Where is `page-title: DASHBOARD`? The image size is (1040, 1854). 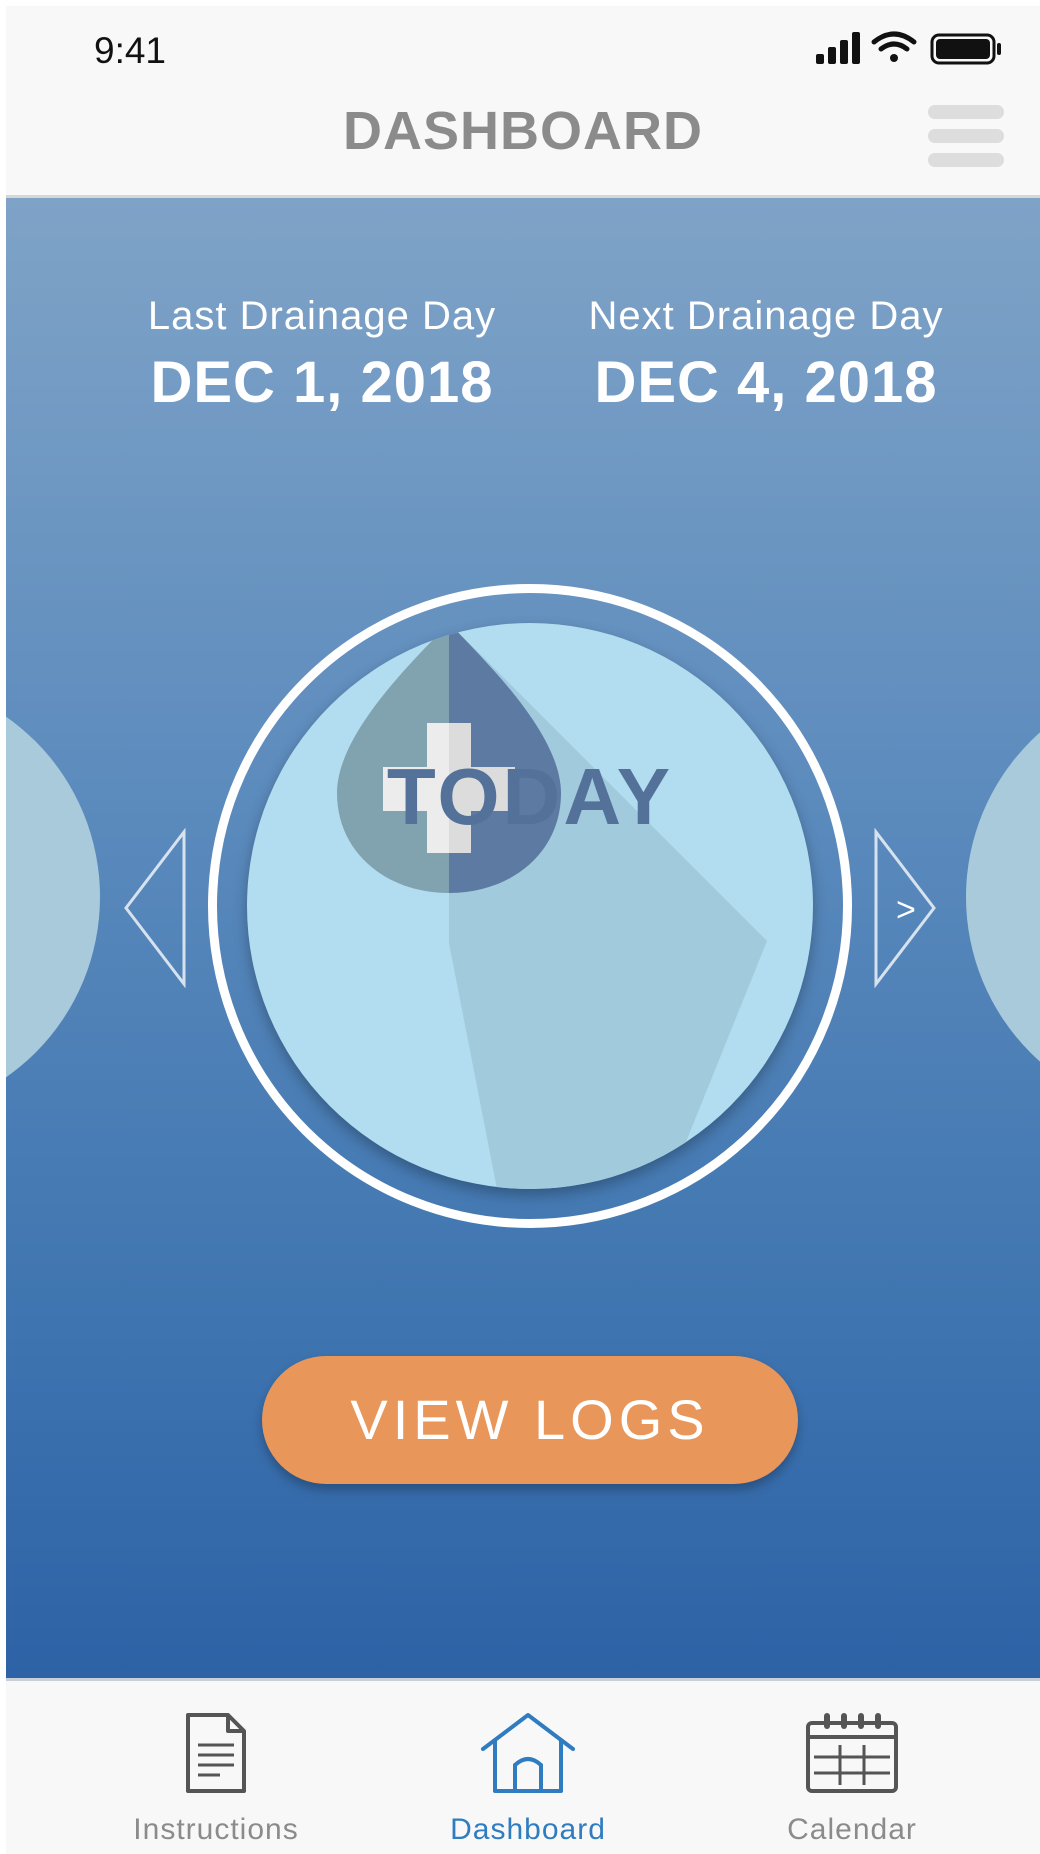 page-title: DASHBOARD is located at coordinates (523, 131).